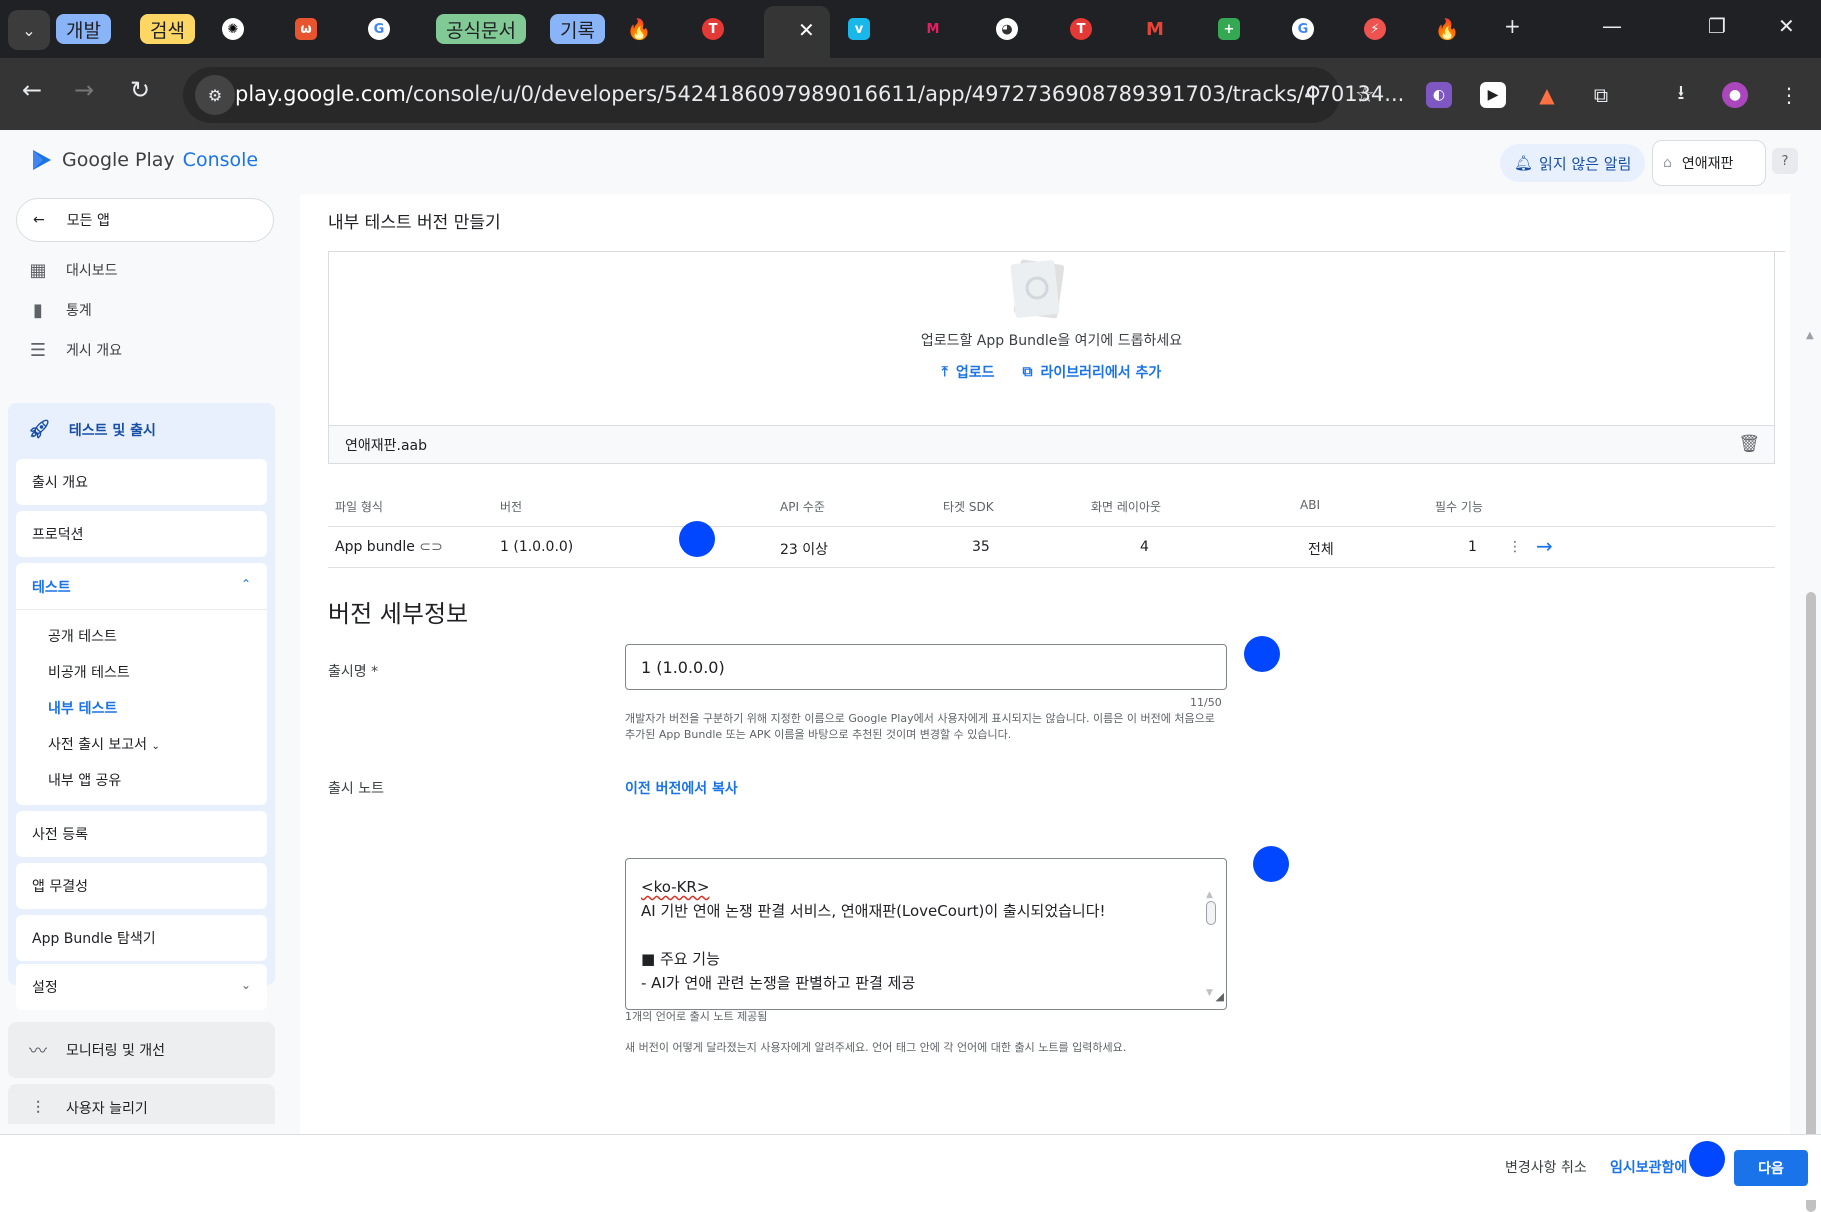 The image size is (1821, 1212). I want to click on tab-group-dev: 개발, so click(83, 29).